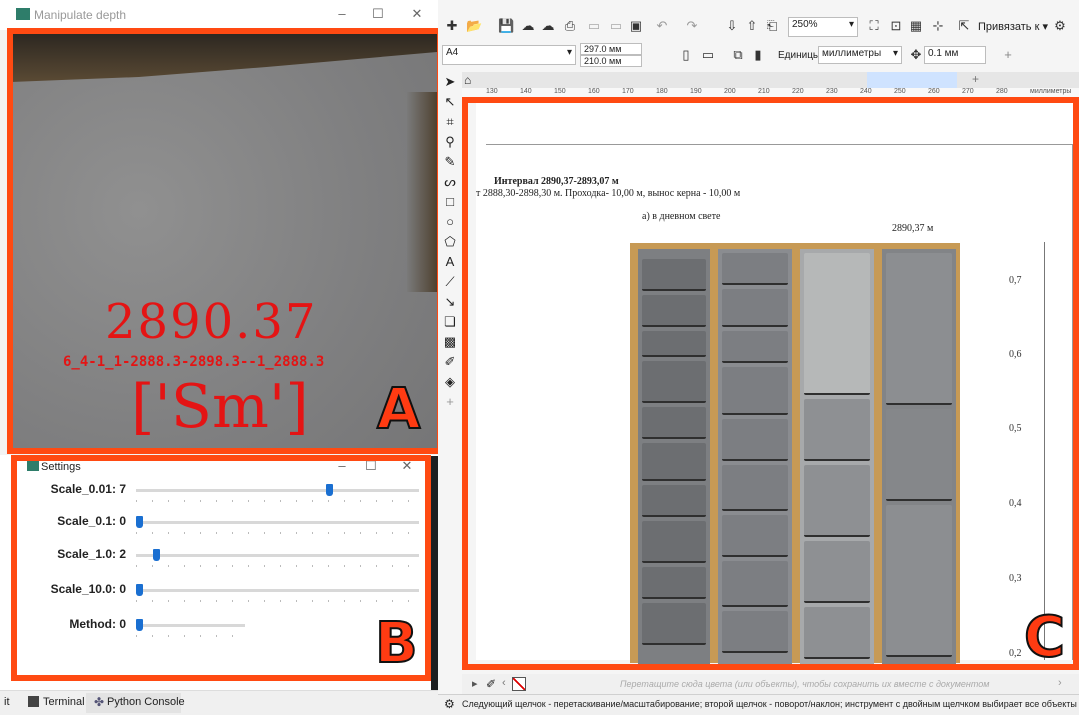  I want to click on close-icon: ✕, so click(417, 14).